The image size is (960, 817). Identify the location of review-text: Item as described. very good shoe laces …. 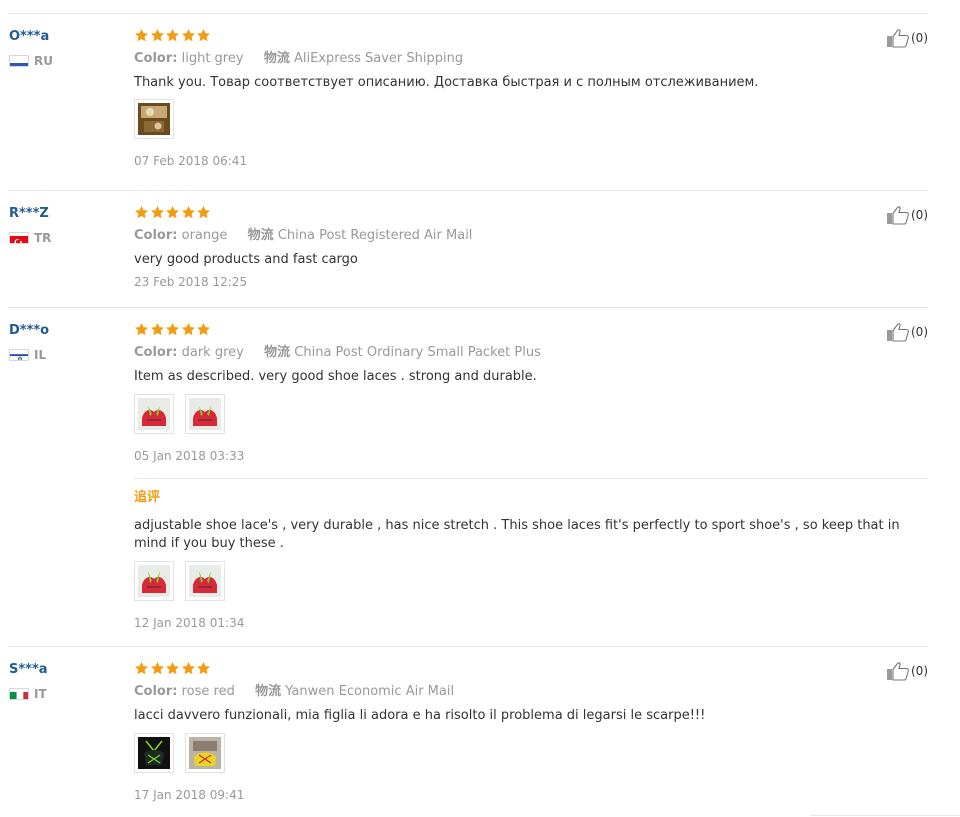
(335, 376).